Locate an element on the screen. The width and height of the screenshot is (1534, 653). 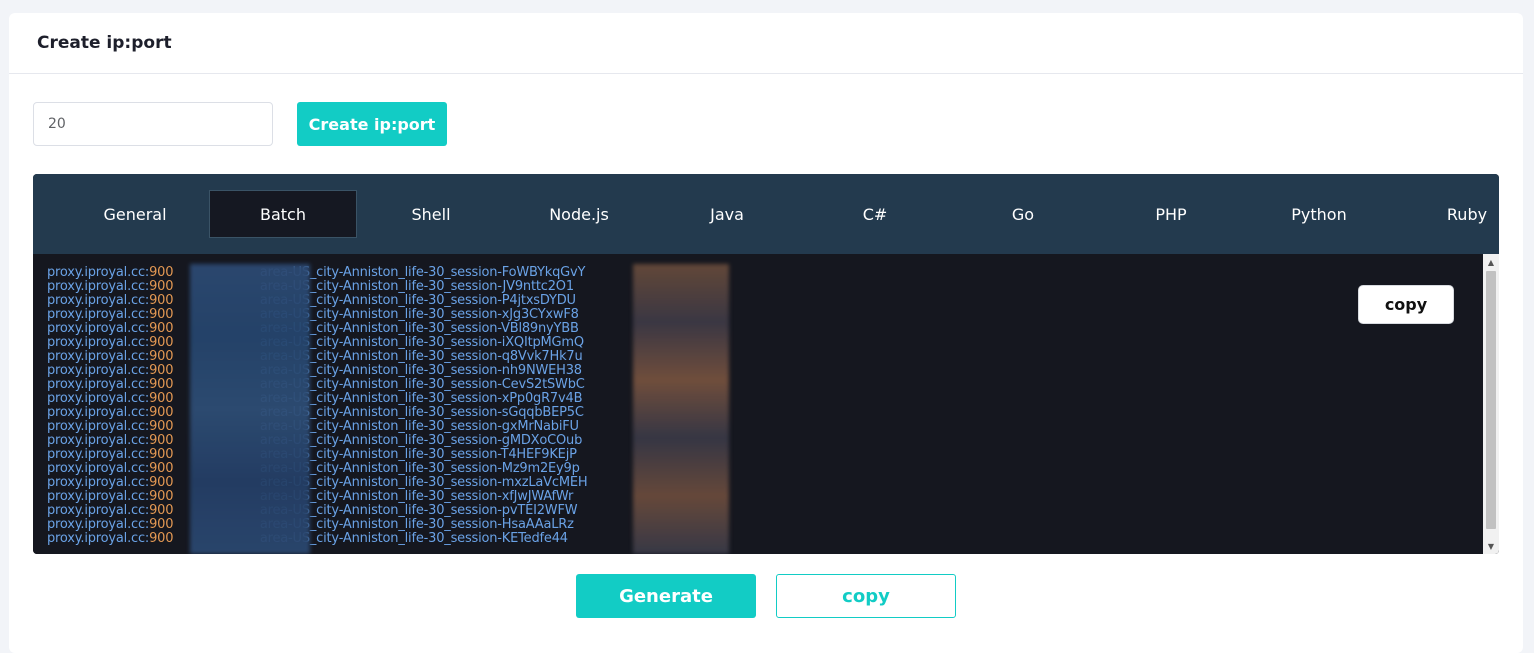
tab-batch: Batch is located at coordinates (283, 214).